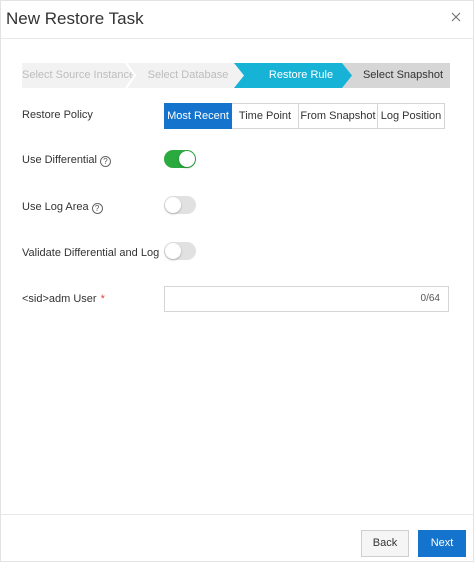 The image size is (474, 562). What do you see at coordinates (59, 299) in the screenshot?
I see `adm-user-label: <sid>adm User` at bounding box center [59, 299].